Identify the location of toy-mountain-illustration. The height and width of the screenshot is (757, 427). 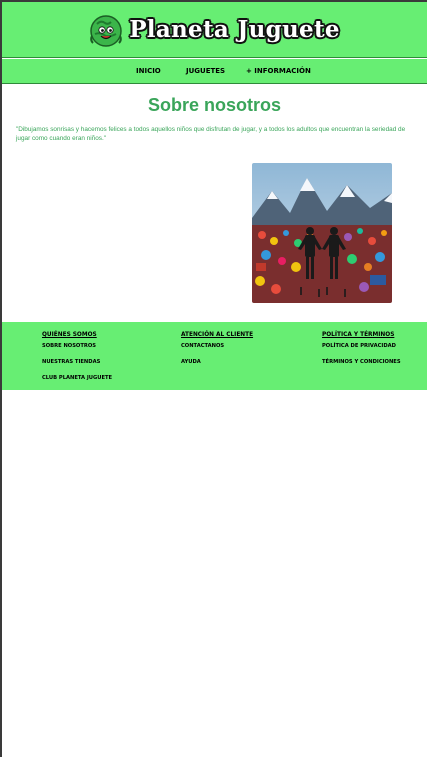
(322, 233).